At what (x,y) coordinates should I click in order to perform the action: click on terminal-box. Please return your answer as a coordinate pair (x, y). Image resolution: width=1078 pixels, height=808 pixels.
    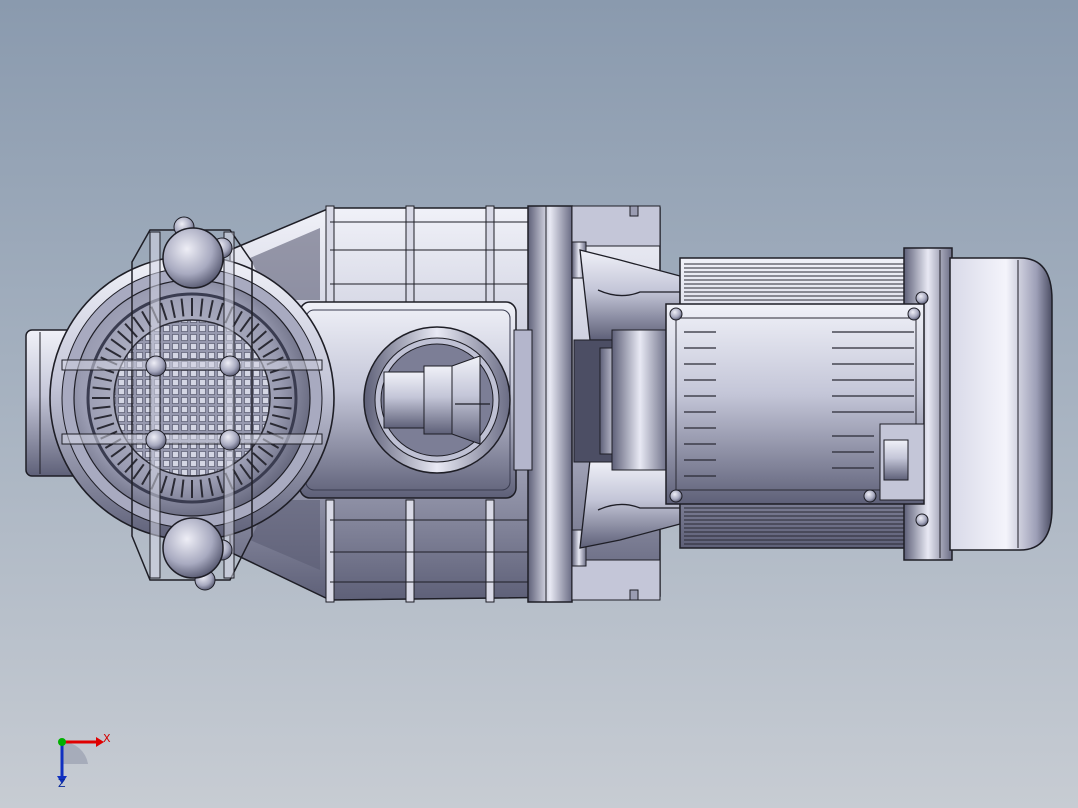
    Looking at the image, I should click on (797, 409).